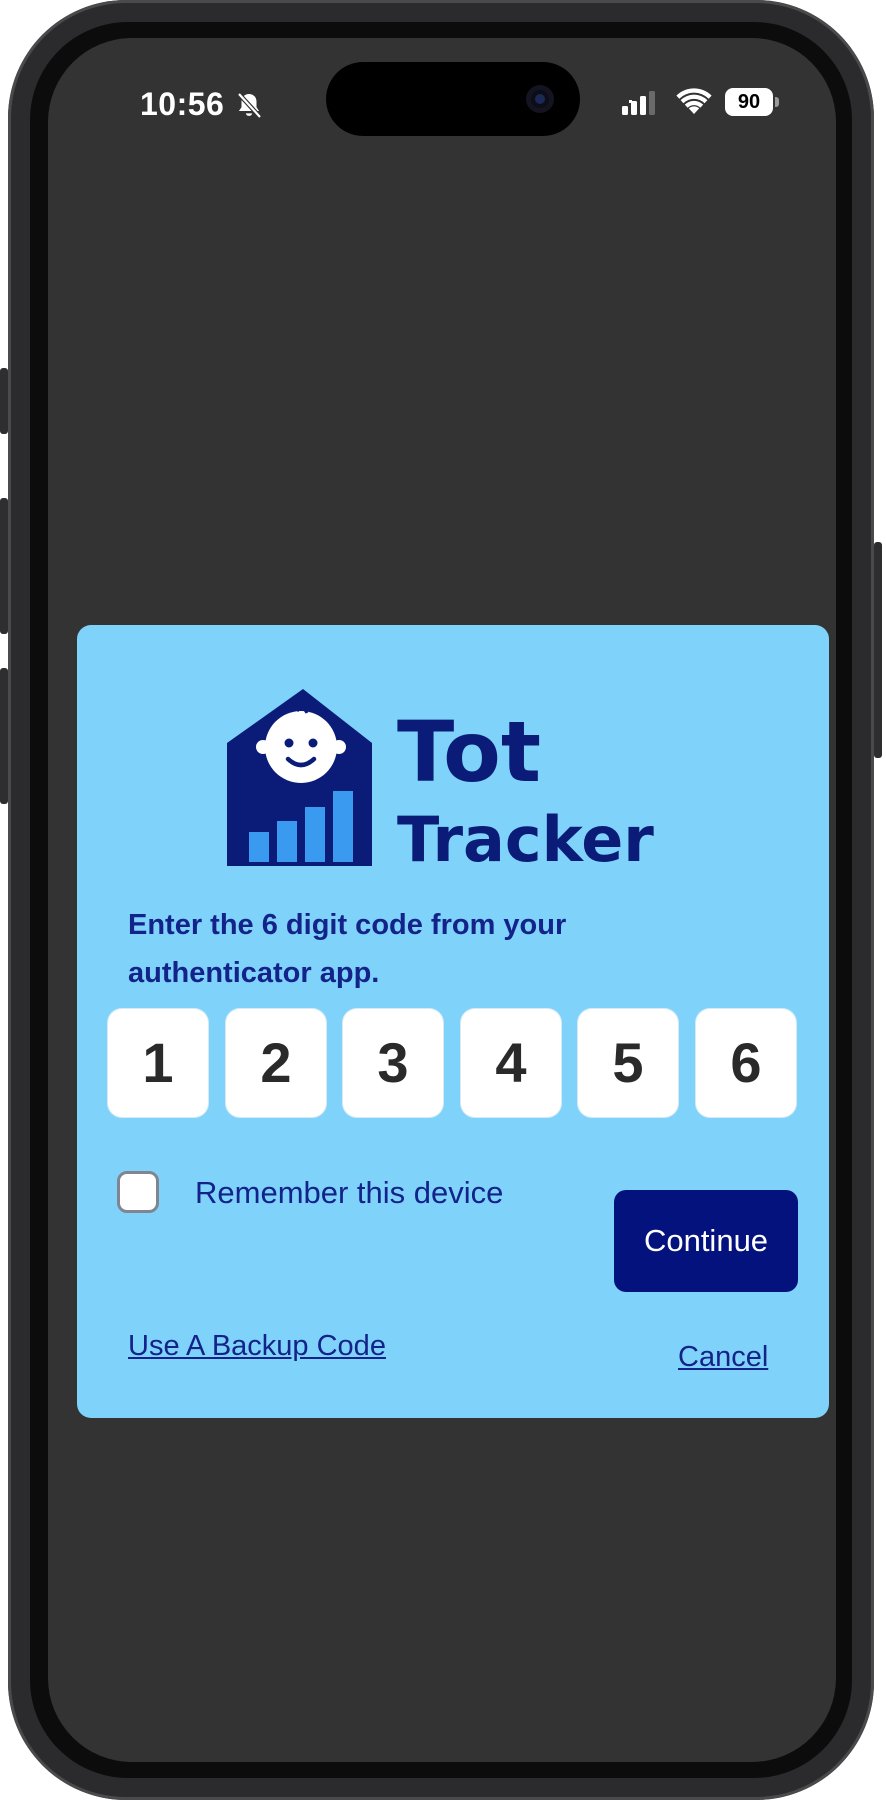 The height and width of the screenshot is (1800, 886). What do you see at coordinates (540, 99) in the screenshot?
I see `camera-icon` at bounding box center [540, 99].